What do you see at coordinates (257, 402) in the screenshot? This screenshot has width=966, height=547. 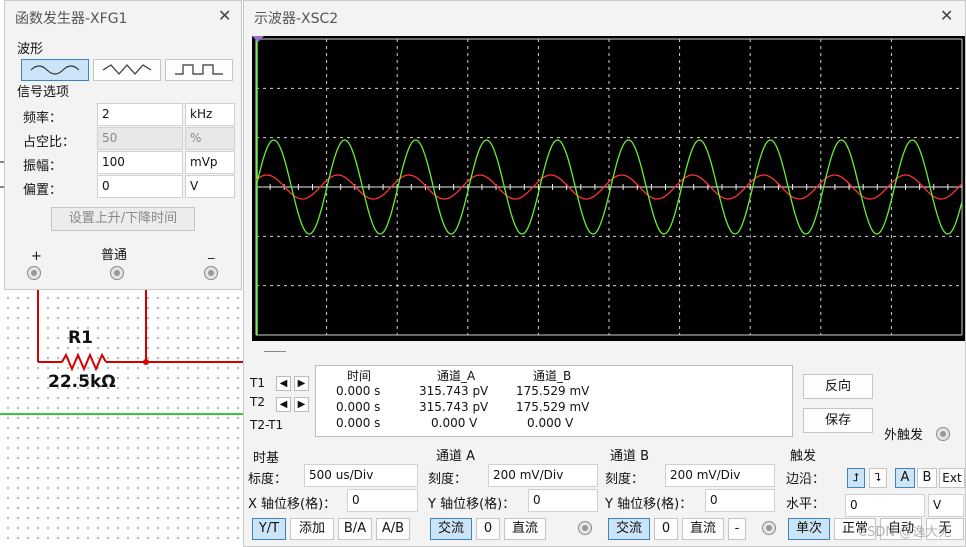 I see `t2-label: T2` at bounding box center [257, 402].